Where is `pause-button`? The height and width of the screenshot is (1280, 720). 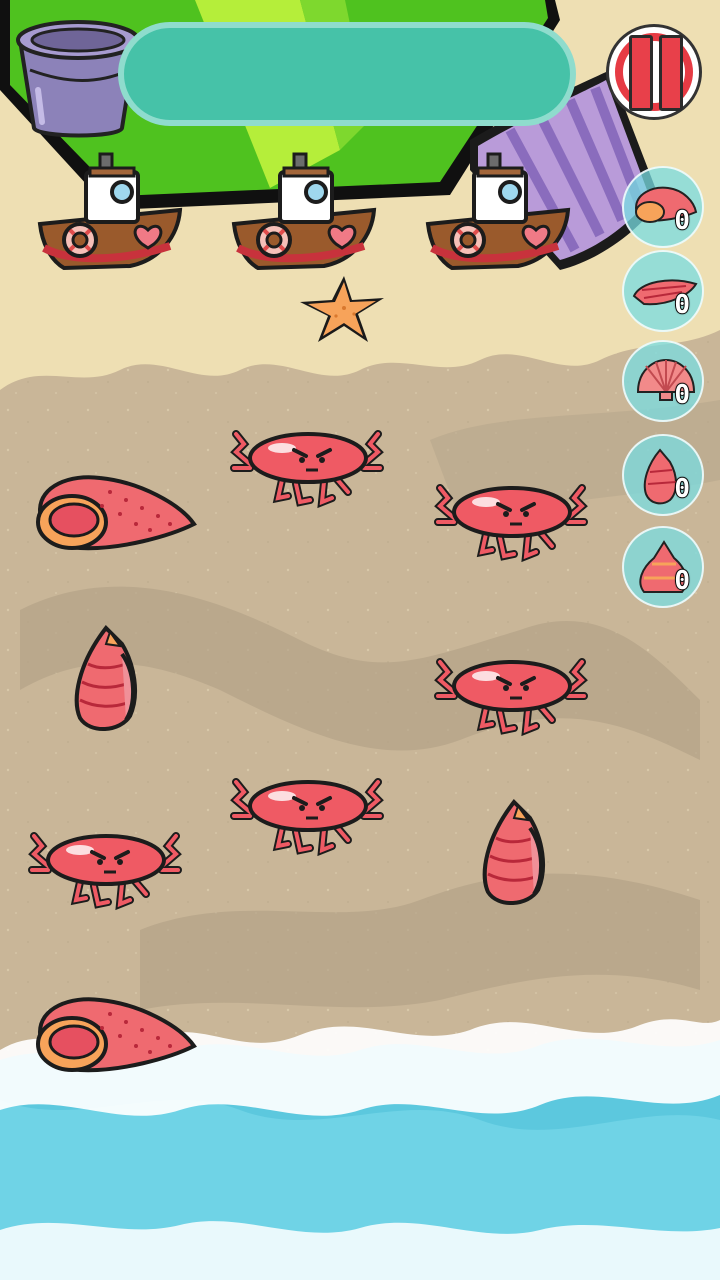 pause-button is located at coordinates (654, 72).